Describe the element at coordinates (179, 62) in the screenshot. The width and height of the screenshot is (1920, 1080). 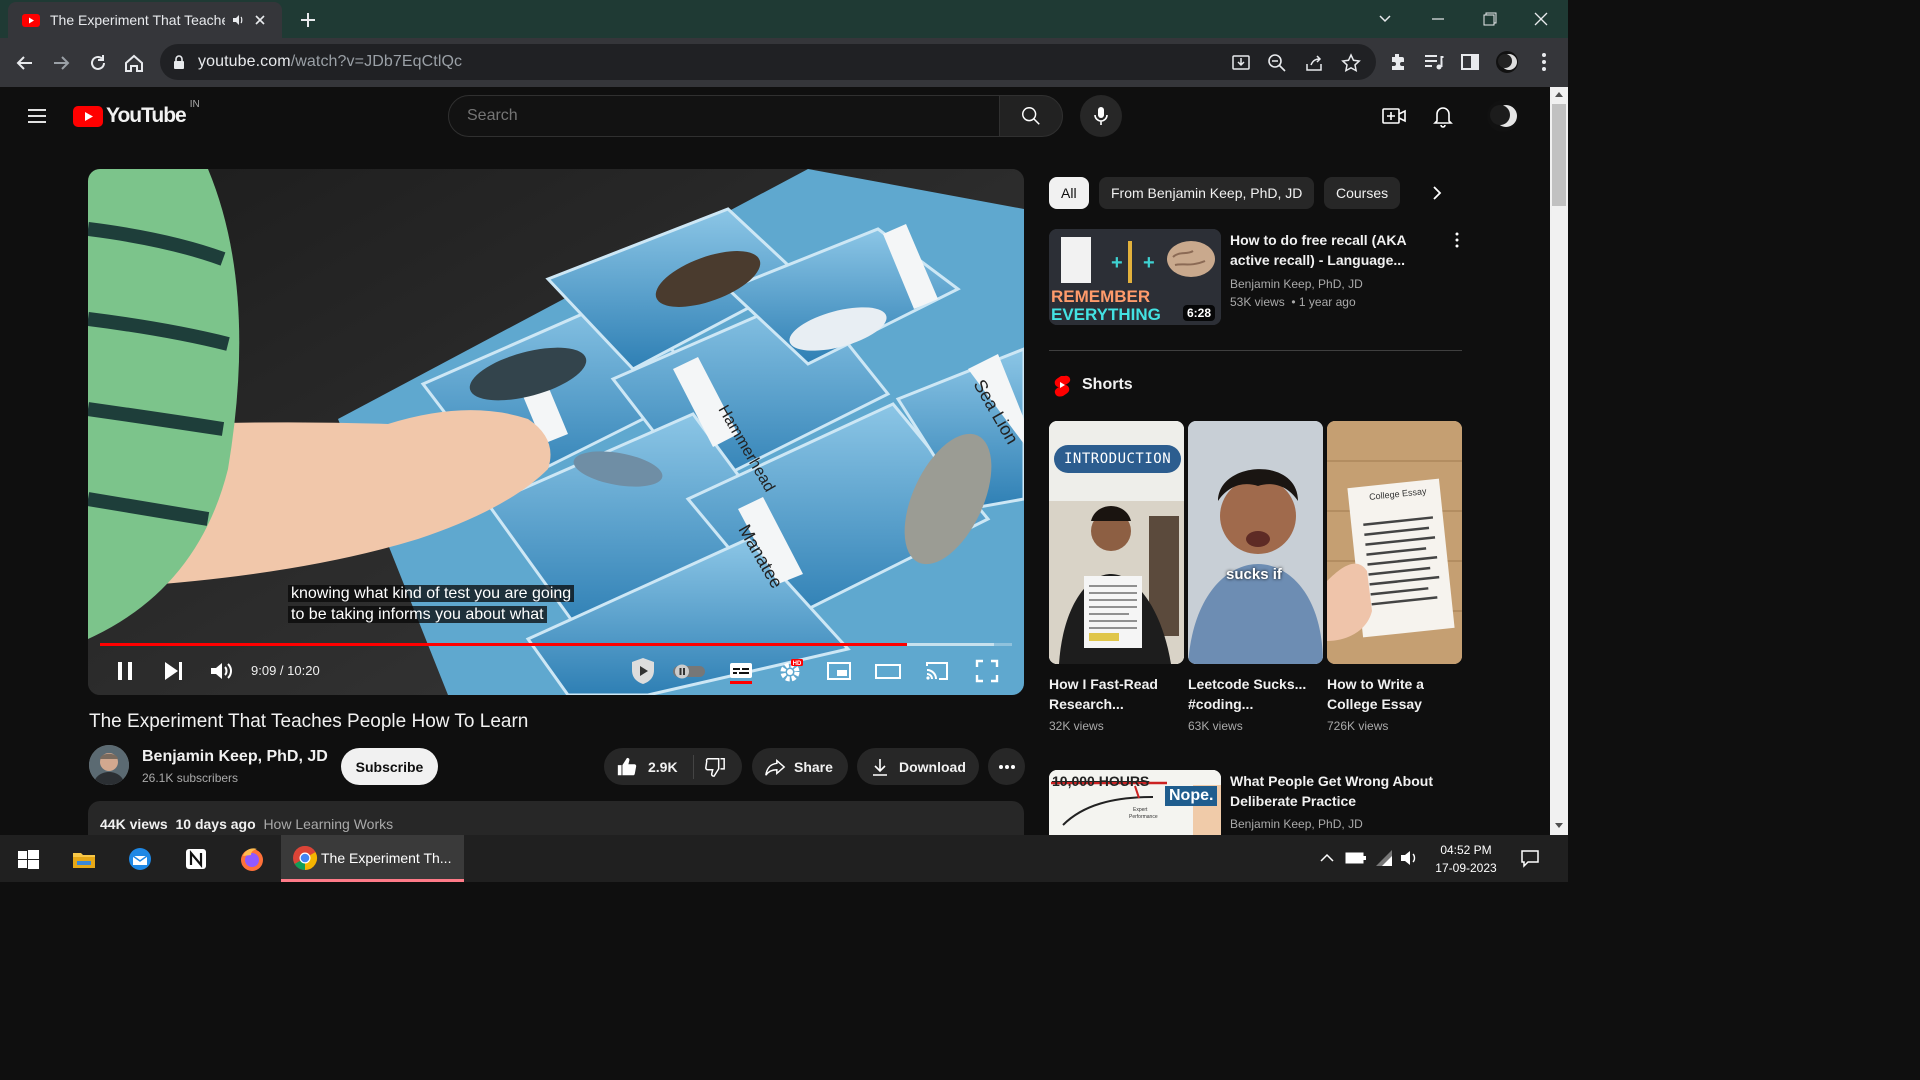
I see `lock-icon` at that location.